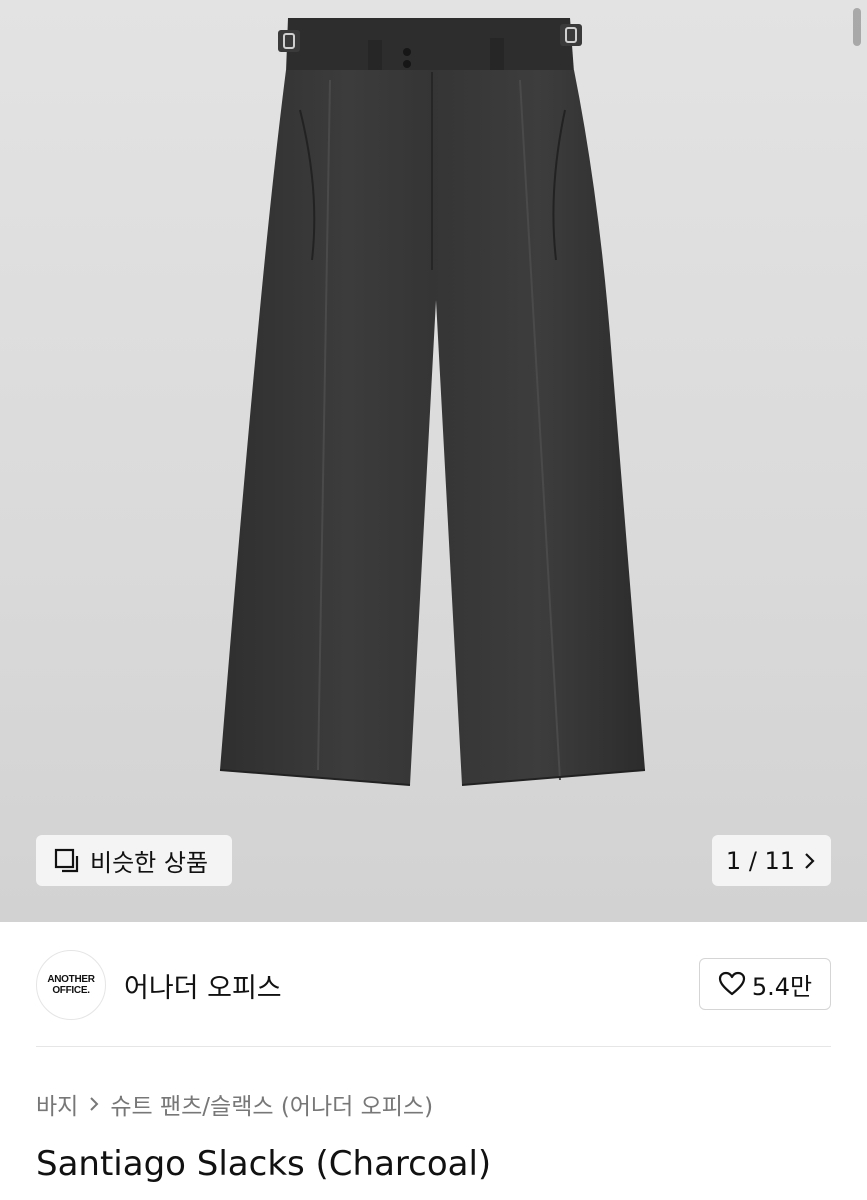  What do you see at coordinates (71, 979) in the screenshot?
I see `brand-logo-line1: ANOTHER` at bounding box center [71, 979].